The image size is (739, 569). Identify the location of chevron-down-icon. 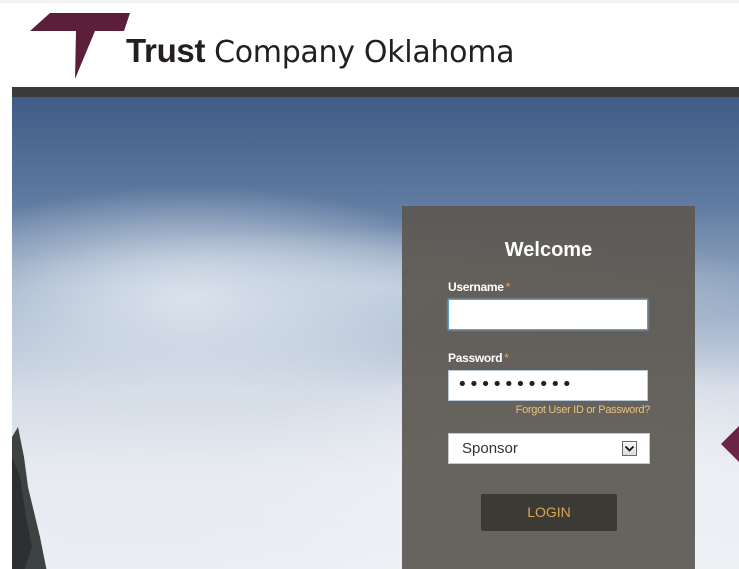
(629, 448).